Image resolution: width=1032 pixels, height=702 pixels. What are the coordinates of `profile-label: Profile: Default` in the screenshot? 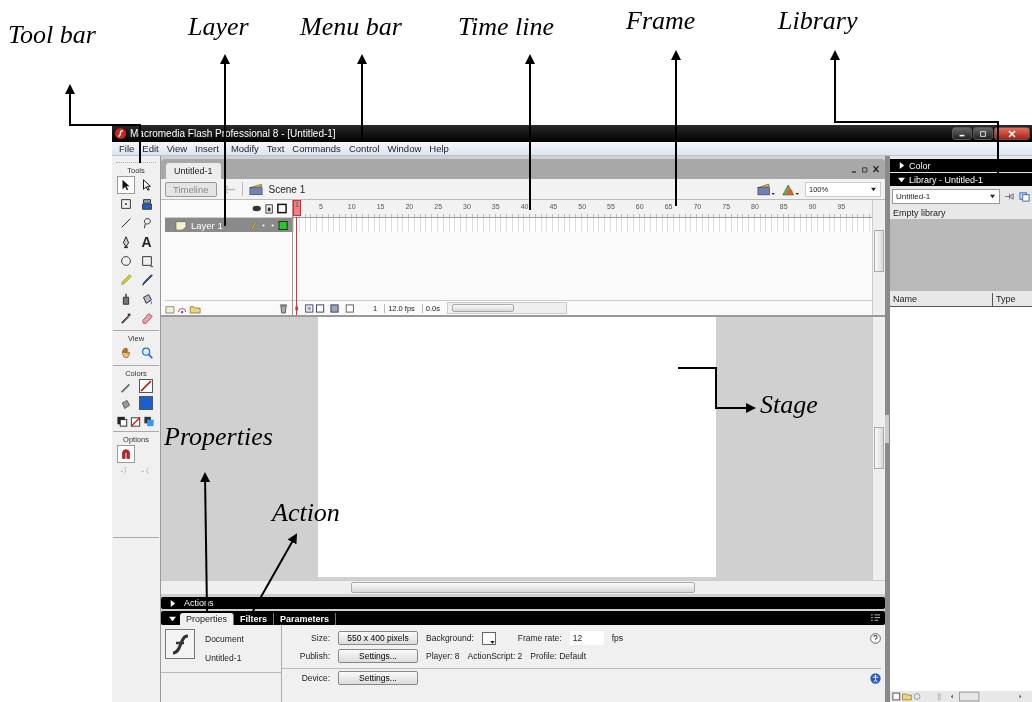 It's located at (558, 656).